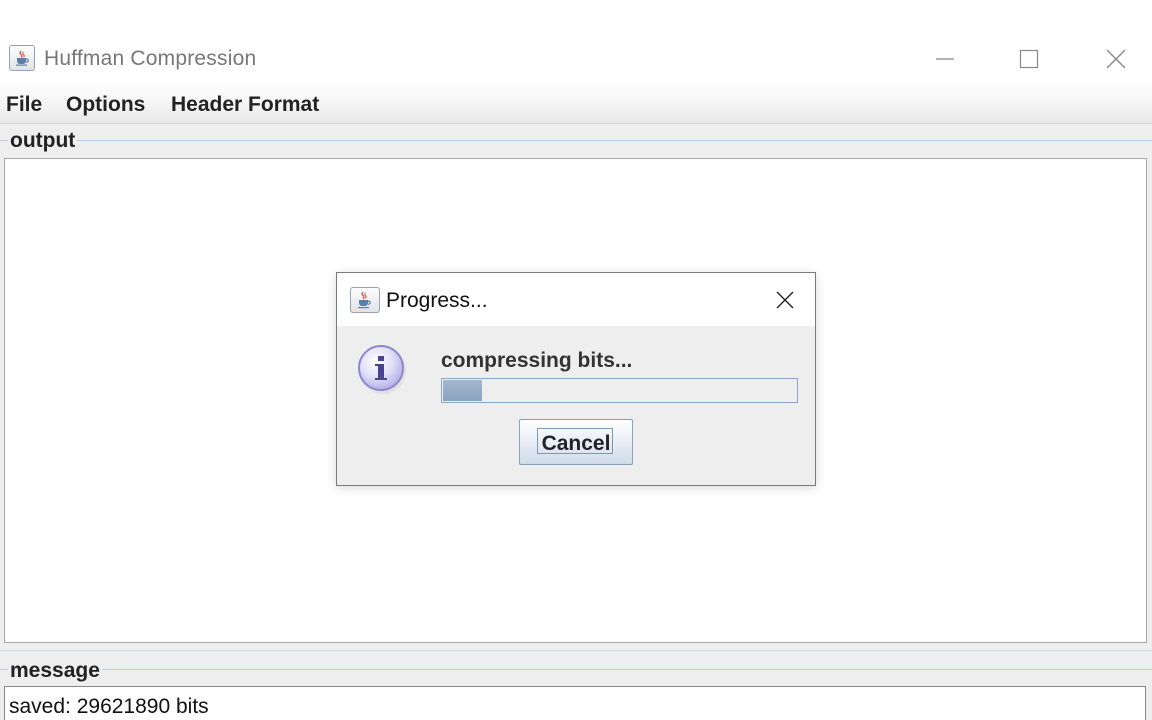 The height and width of the screenshot is (720, 1152). I want to click on info-icon, so click(382, 369).